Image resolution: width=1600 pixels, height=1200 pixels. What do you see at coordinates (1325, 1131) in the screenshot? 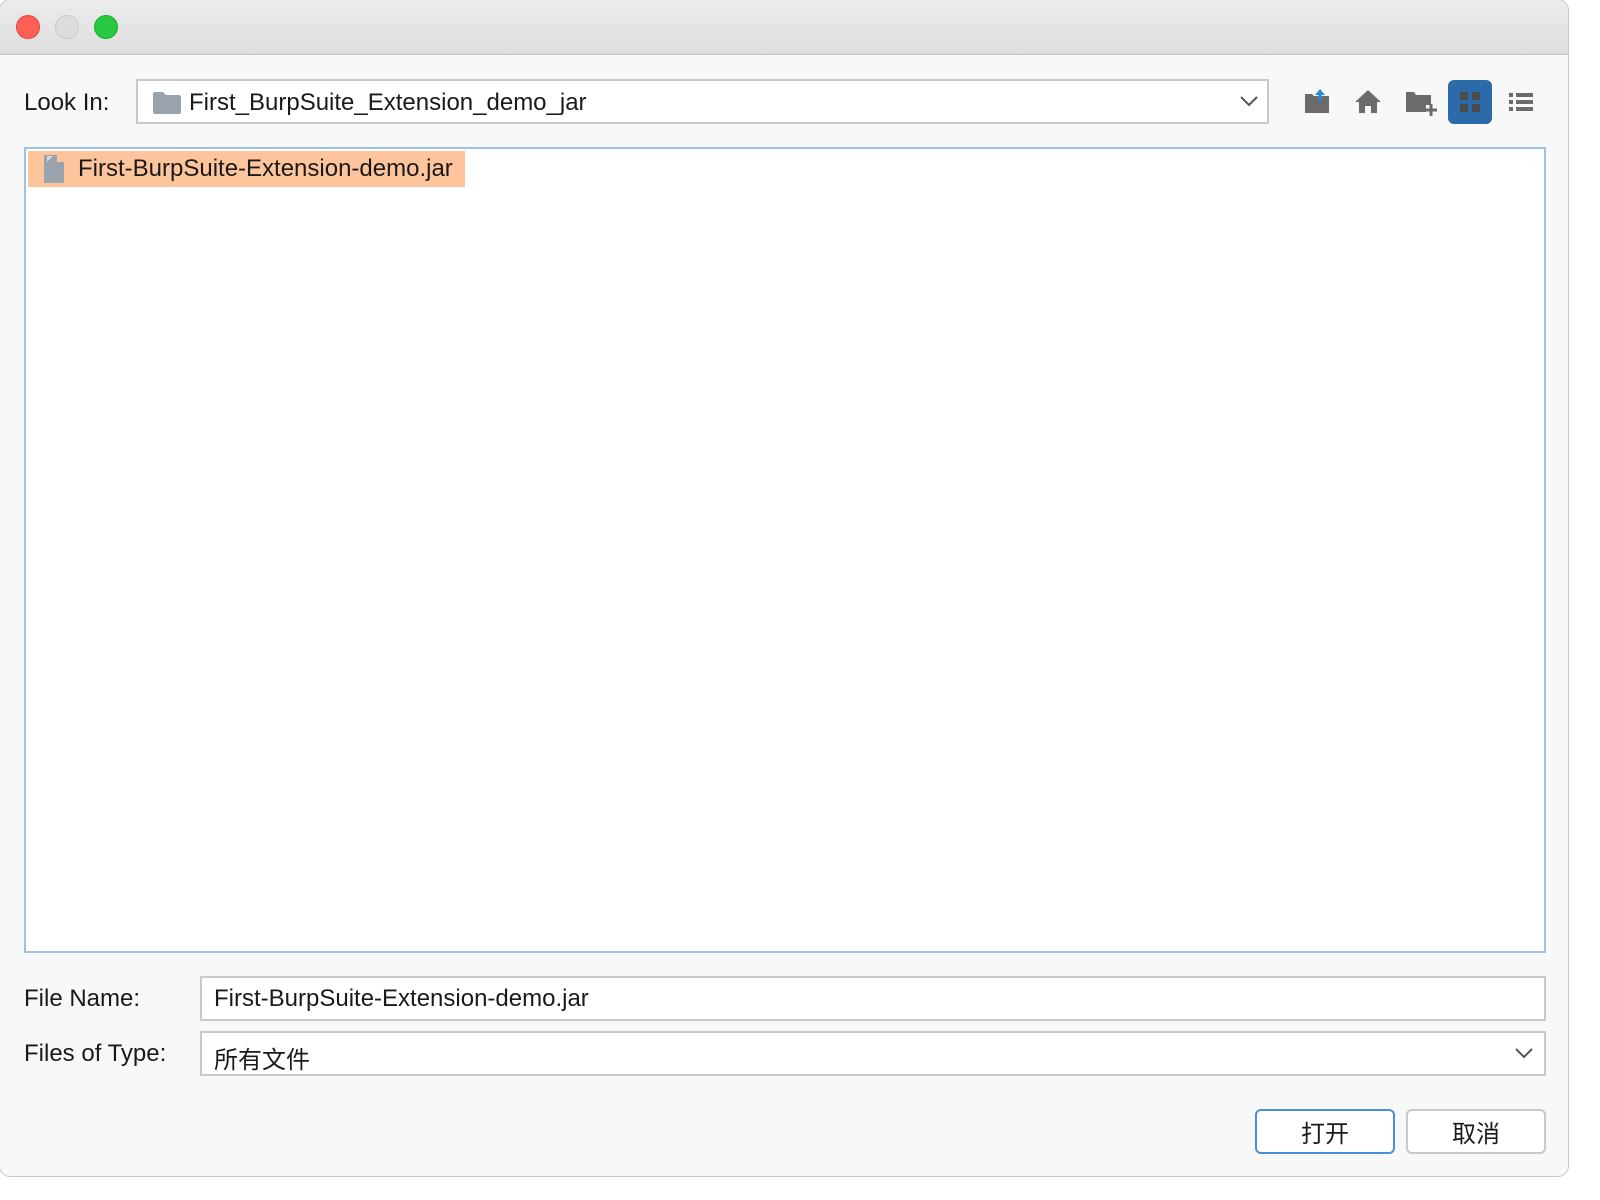
I see `open-button: 打开` at bounding box center [1325, 1131].